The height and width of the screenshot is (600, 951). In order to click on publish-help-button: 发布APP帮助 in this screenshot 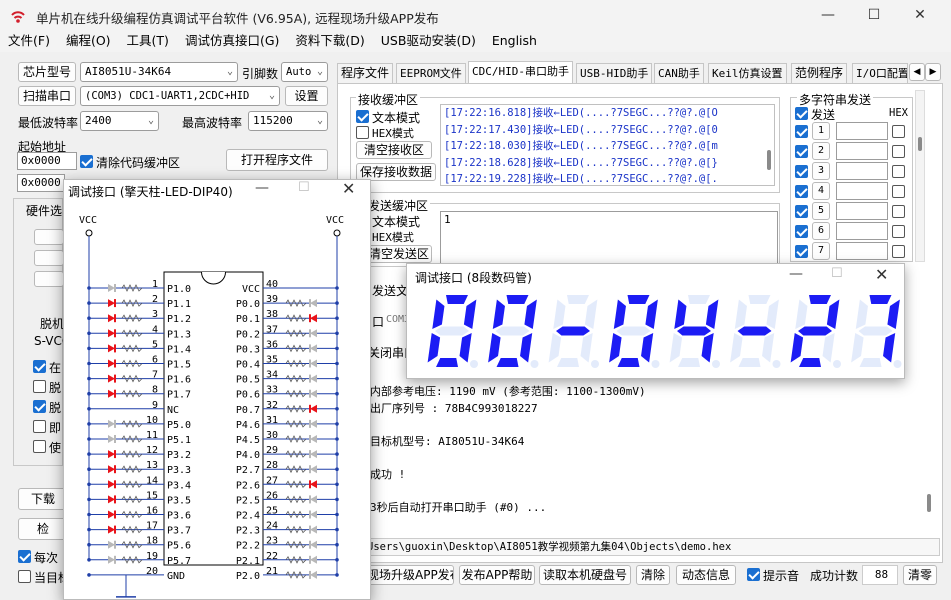, I will do `click(497, 575)`.